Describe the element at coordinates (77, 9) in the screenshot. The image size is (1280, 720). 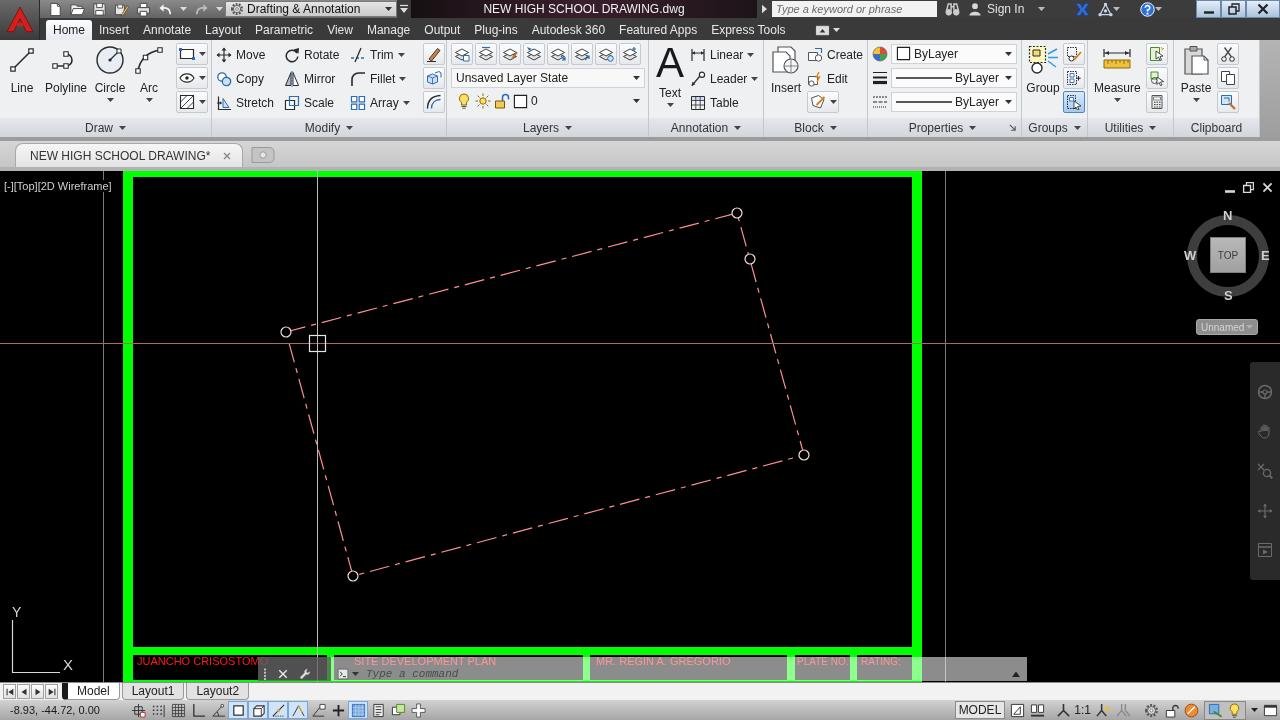
I see `folder-icon` at that location.